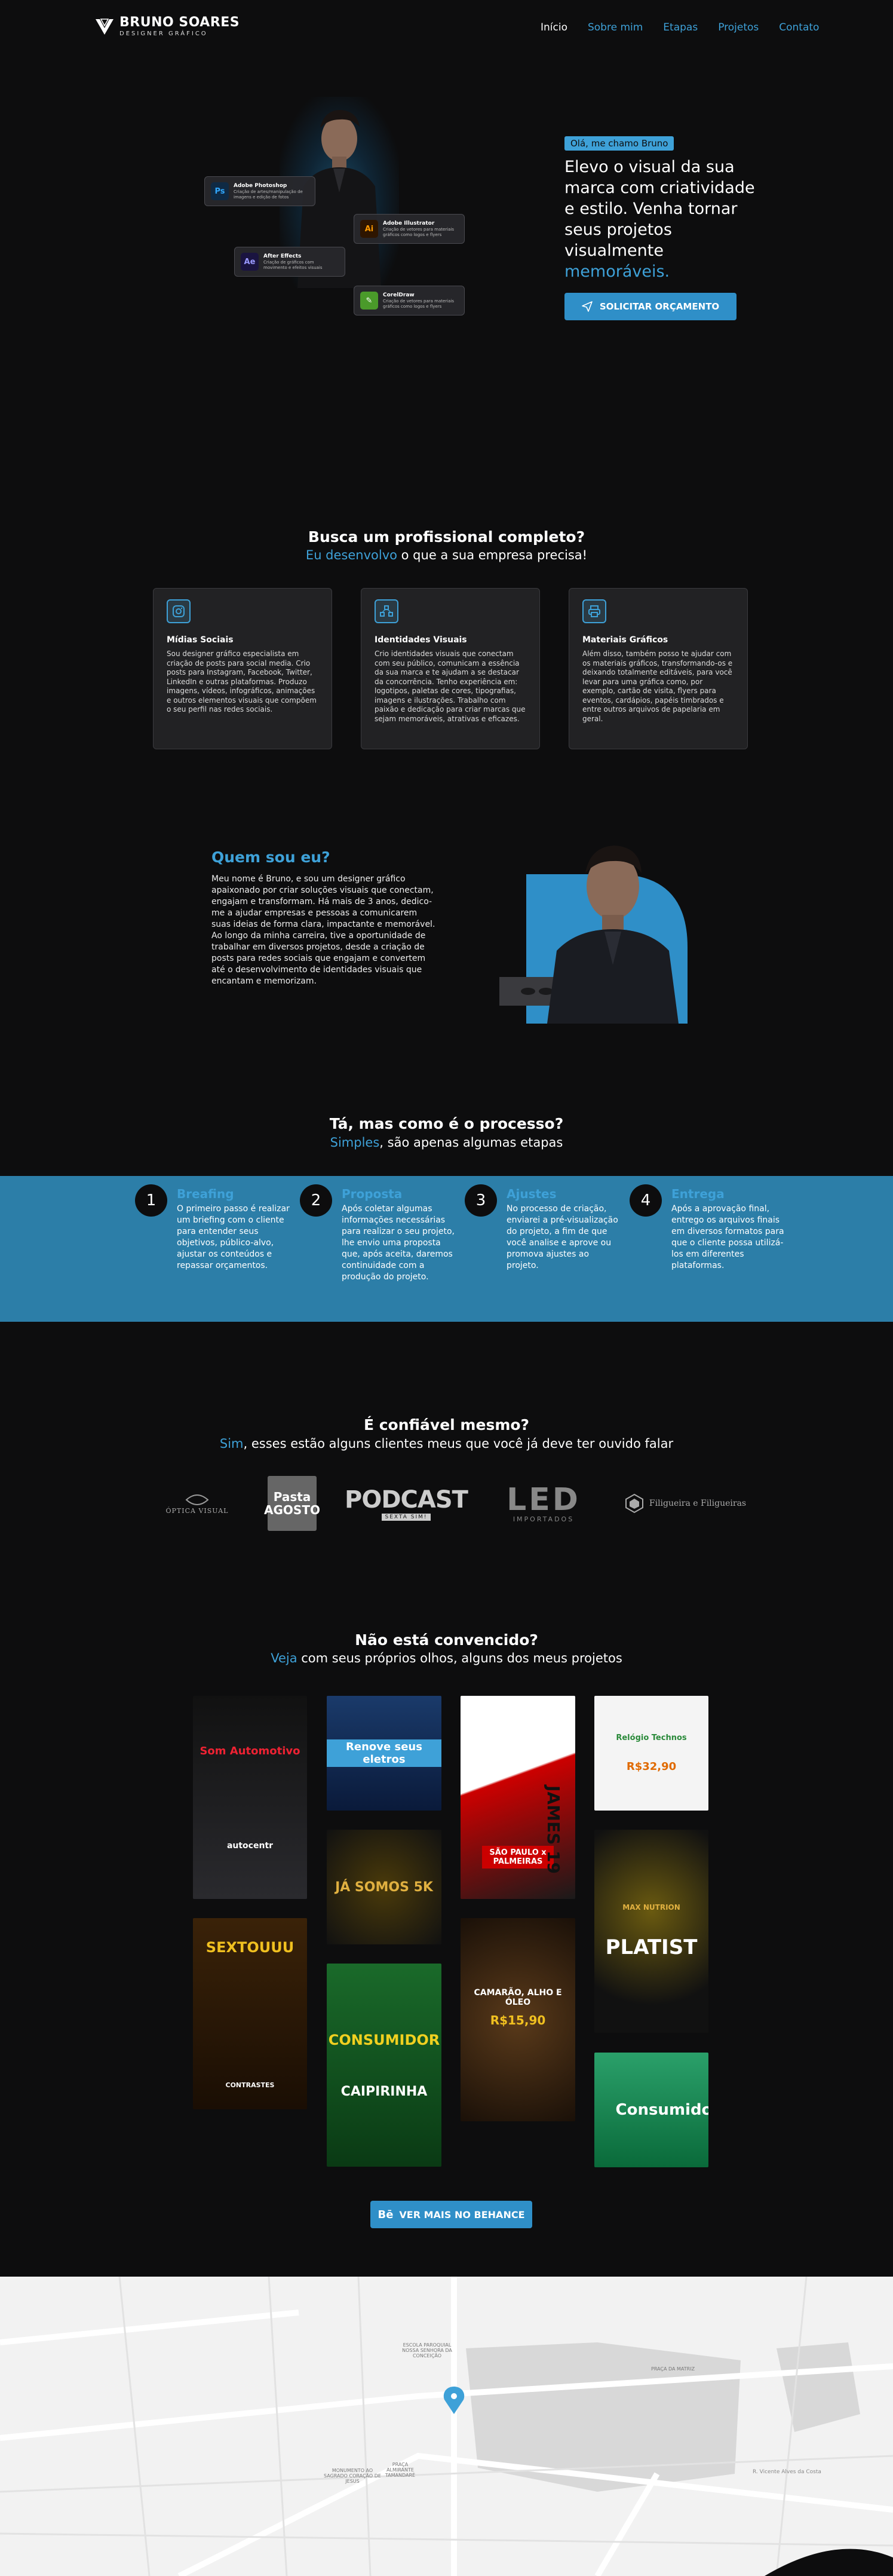 Image resolution: width=893 pixels, height=2576 pixels. What do you see at coordinates (384, 2065) in the screenshot?
I see `portfolio-item-caipirinha: CONSUMIDOR CAIPIRINHA` at bounding box center [384, 2065].